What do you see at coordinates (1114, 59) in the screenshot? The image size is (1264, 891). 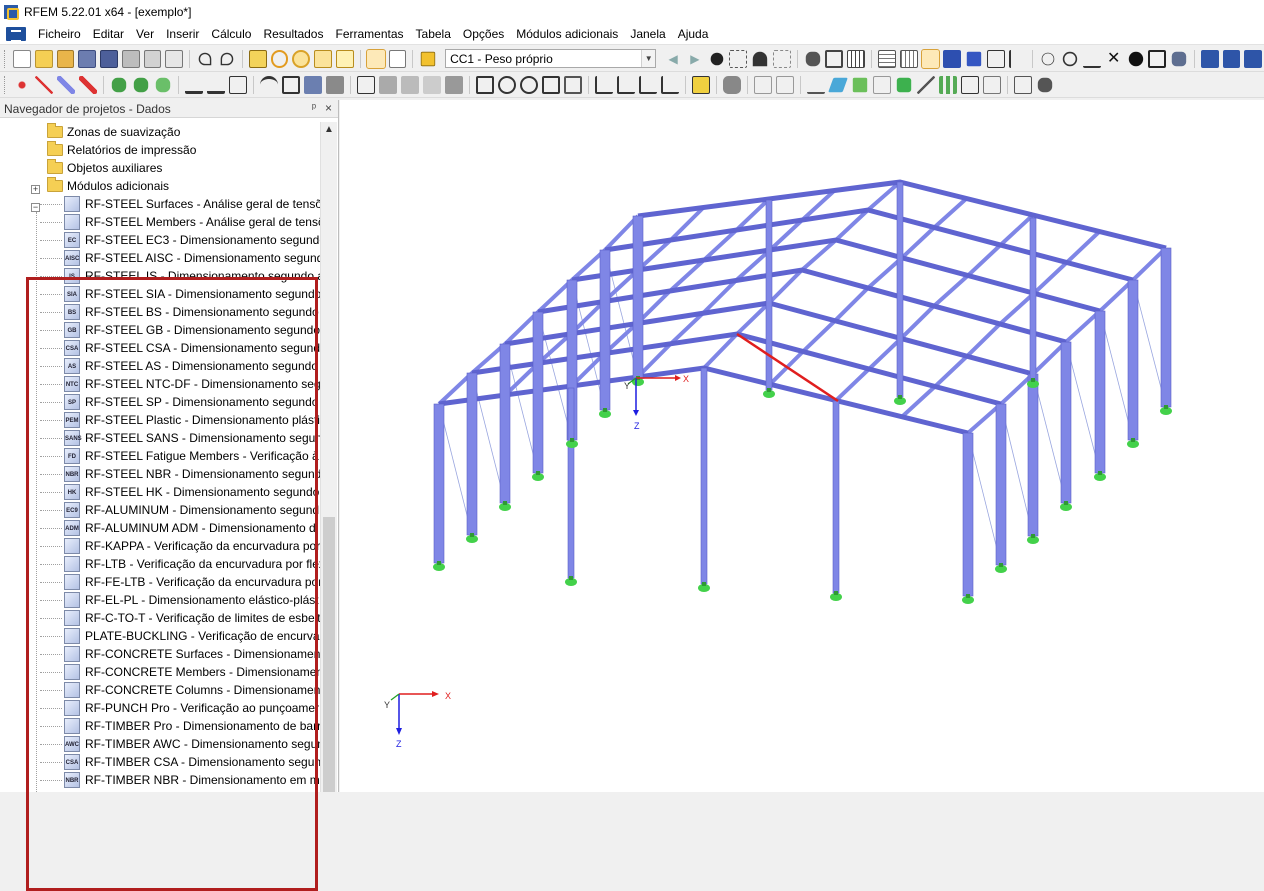 I see `delete-icon: ✕` at bounding box center [1114, 59].